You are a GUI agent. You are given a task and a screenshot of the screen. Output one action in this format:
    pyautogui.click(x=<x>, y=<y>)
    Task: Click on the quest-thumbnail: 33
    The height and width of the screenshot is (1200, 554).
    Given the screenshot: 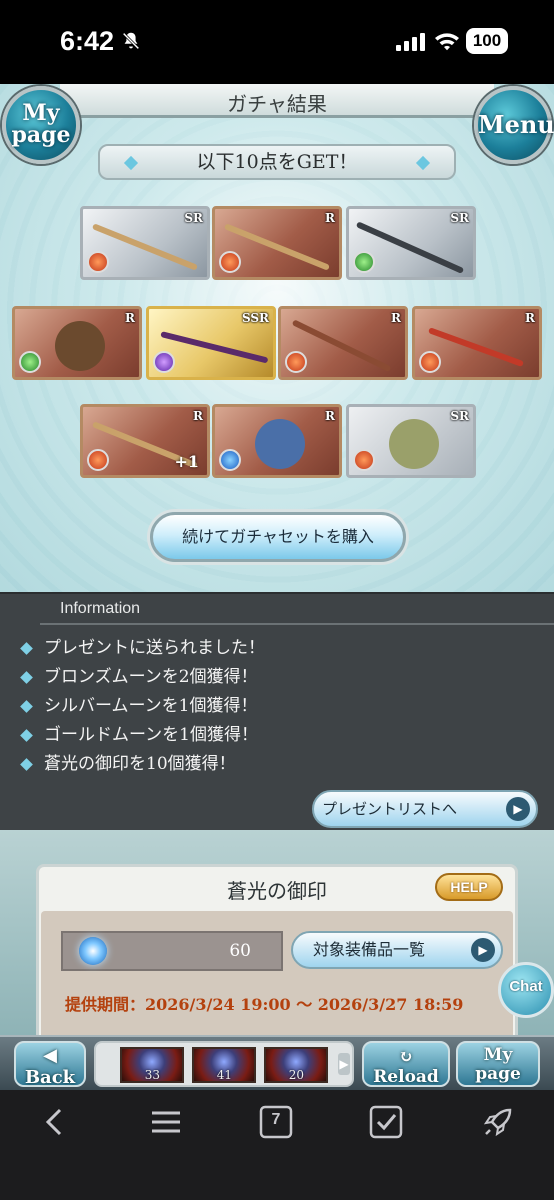 What is the action you would take?
    pyautogui.click(x=152, y=1065)
    